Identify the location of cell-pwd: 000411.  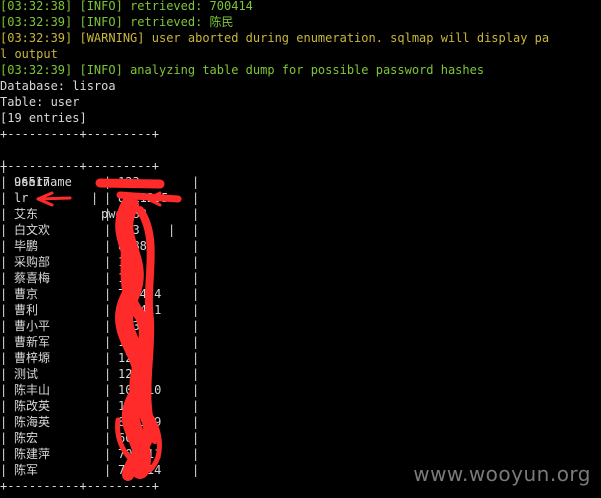
(140, 310).